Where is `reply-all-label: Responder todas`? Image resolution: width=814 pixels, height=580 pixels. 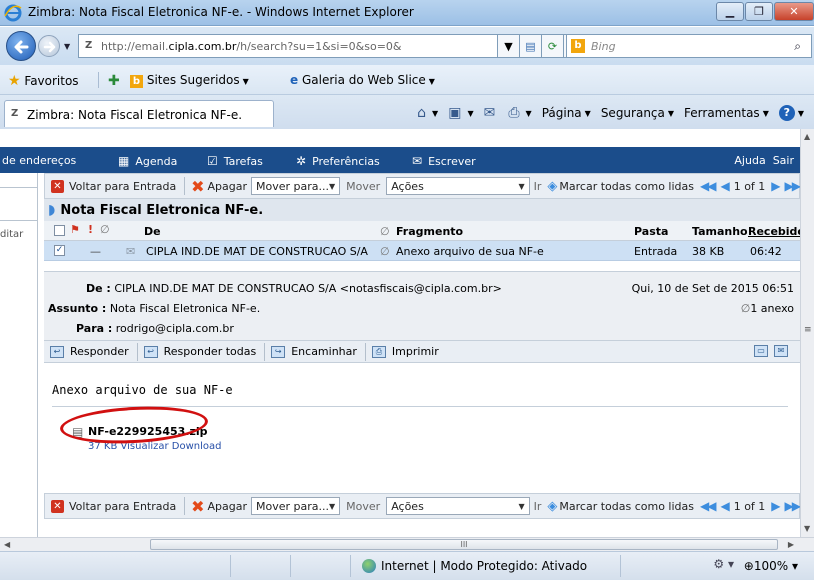 reply-all-label: Responder todas is located at coordinates (210, 351).